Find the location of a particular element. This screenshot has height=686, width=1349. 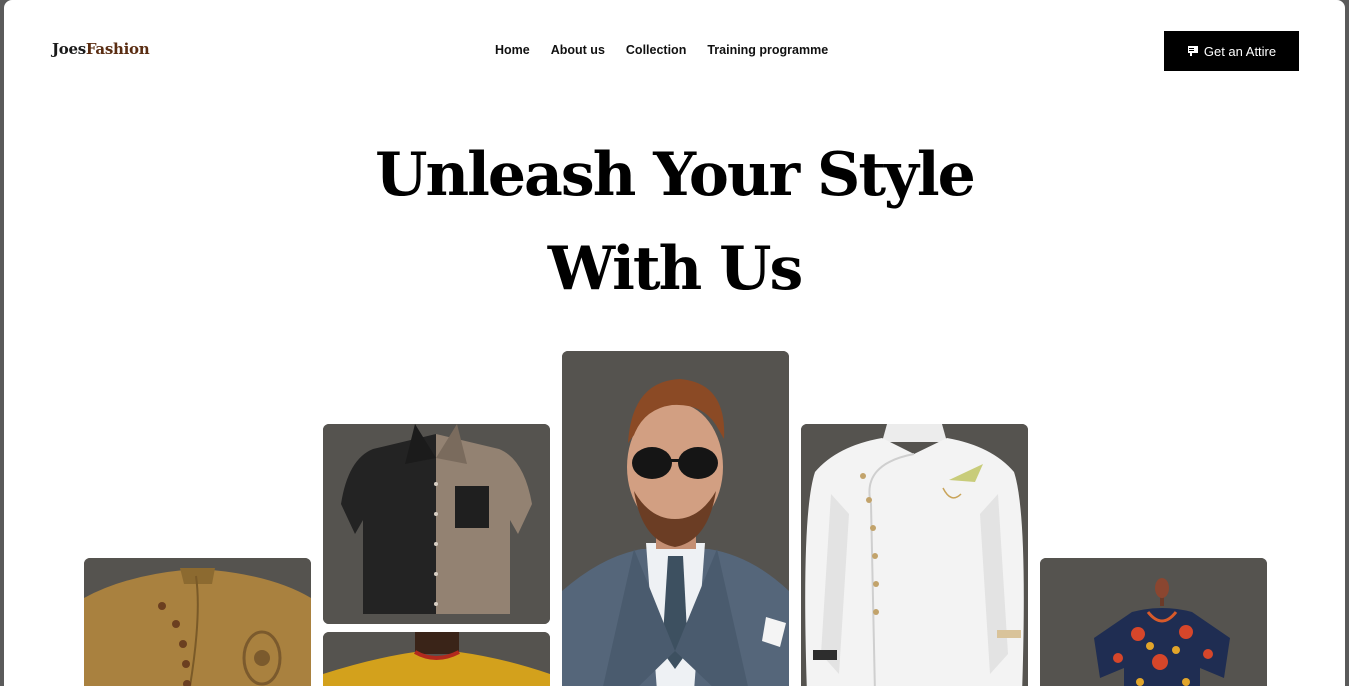

logo: JoesFashion is located at coordinates (101, 49).